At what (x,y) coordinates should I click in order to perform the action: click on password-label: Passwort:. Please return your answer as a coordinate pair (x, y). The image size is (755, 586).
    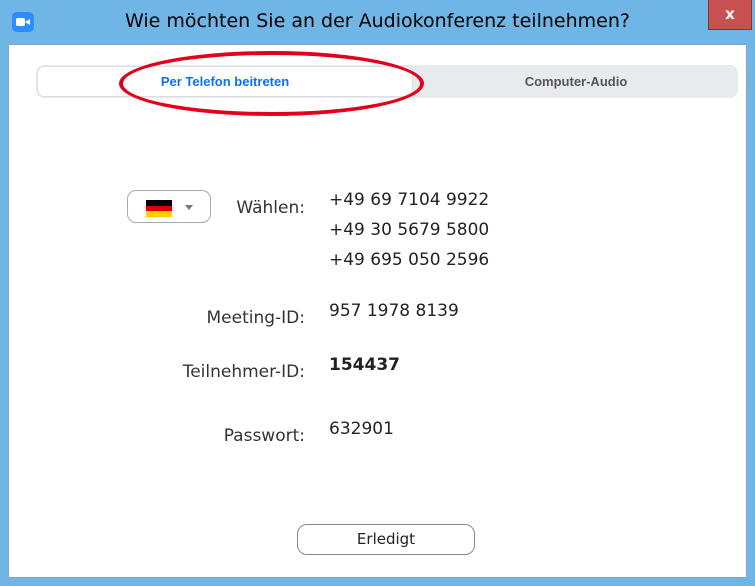
    Looking at the image, I should click on (264, 436).